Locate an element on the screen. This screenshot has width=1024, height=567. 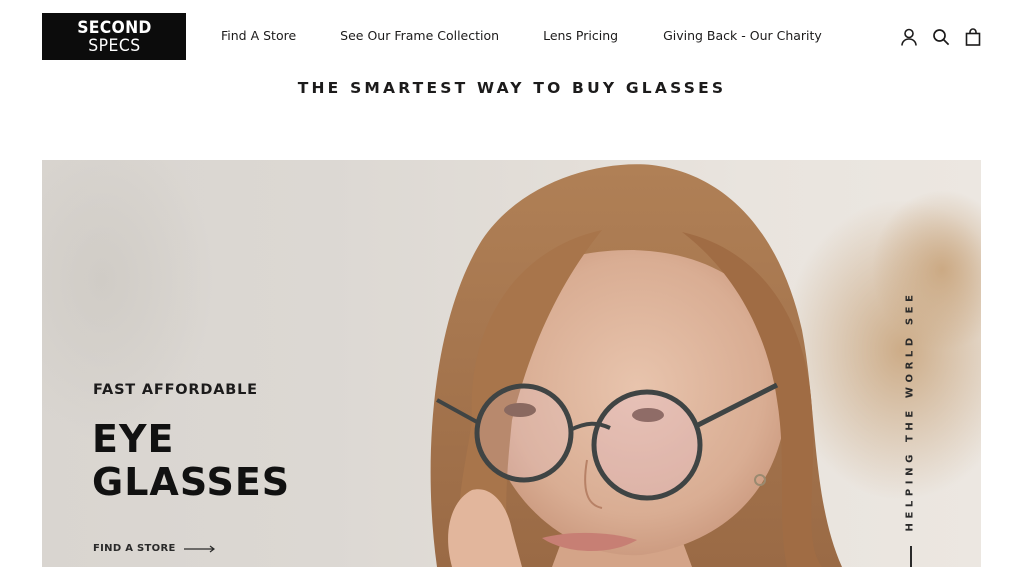
page-tagline: THE SMARTEST WAY TO BUY GLASSES is located at coordinates (512, 88).